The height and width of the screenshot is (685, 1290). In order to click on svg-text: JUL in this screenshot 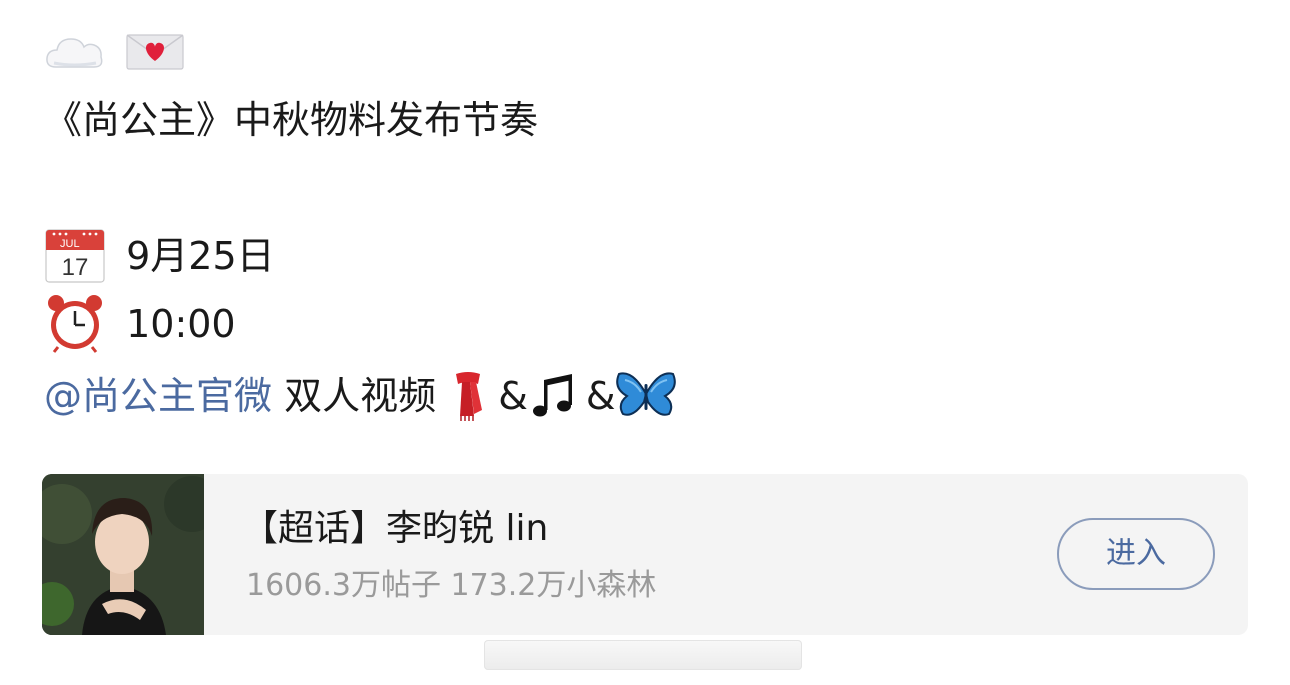, I will do `click(70, 244)`.